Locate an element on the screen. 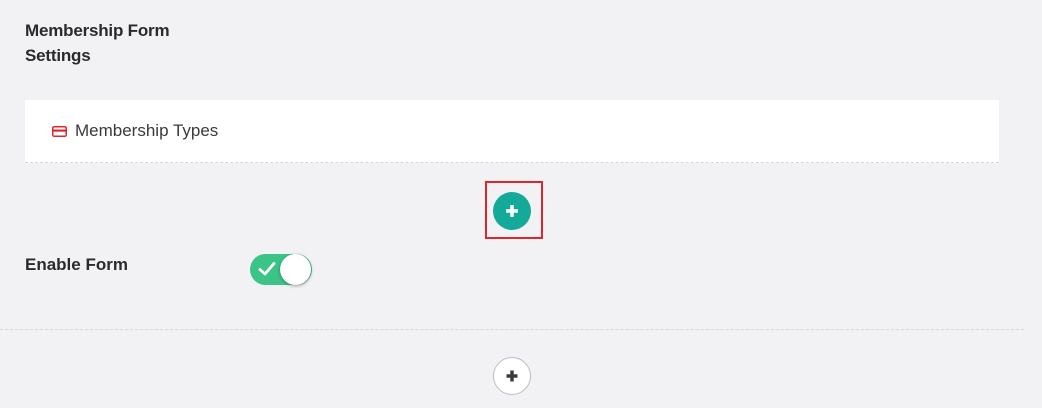 This screenshot has width=1042, height=408. membership-types-card: Membership Types is located at coordinates (512, 131).